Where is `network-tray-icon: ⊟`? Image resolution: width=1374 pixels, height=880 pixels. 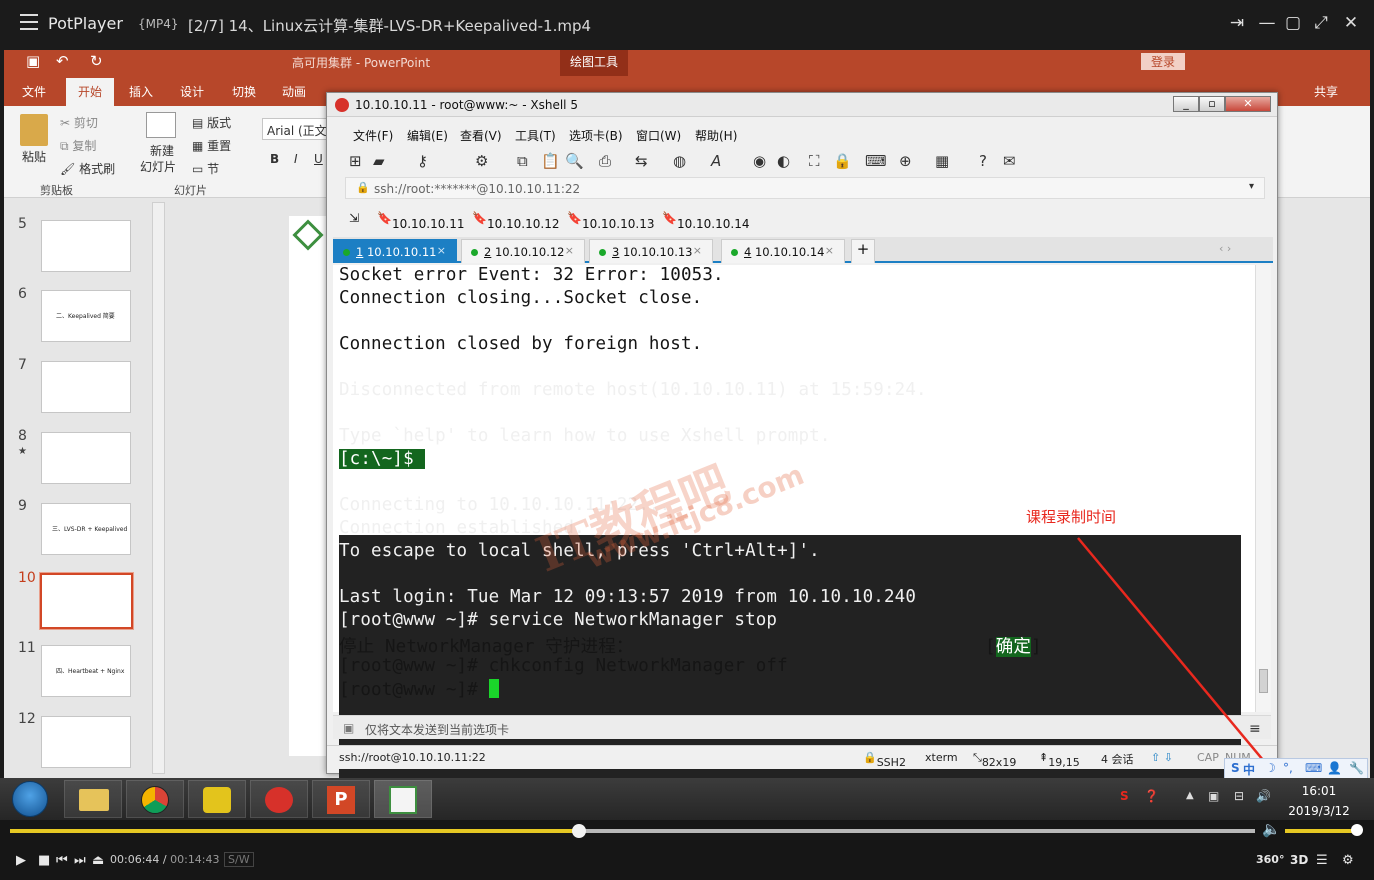
network-tray-icon: ⊟ is located at coordinates (1239, 796).